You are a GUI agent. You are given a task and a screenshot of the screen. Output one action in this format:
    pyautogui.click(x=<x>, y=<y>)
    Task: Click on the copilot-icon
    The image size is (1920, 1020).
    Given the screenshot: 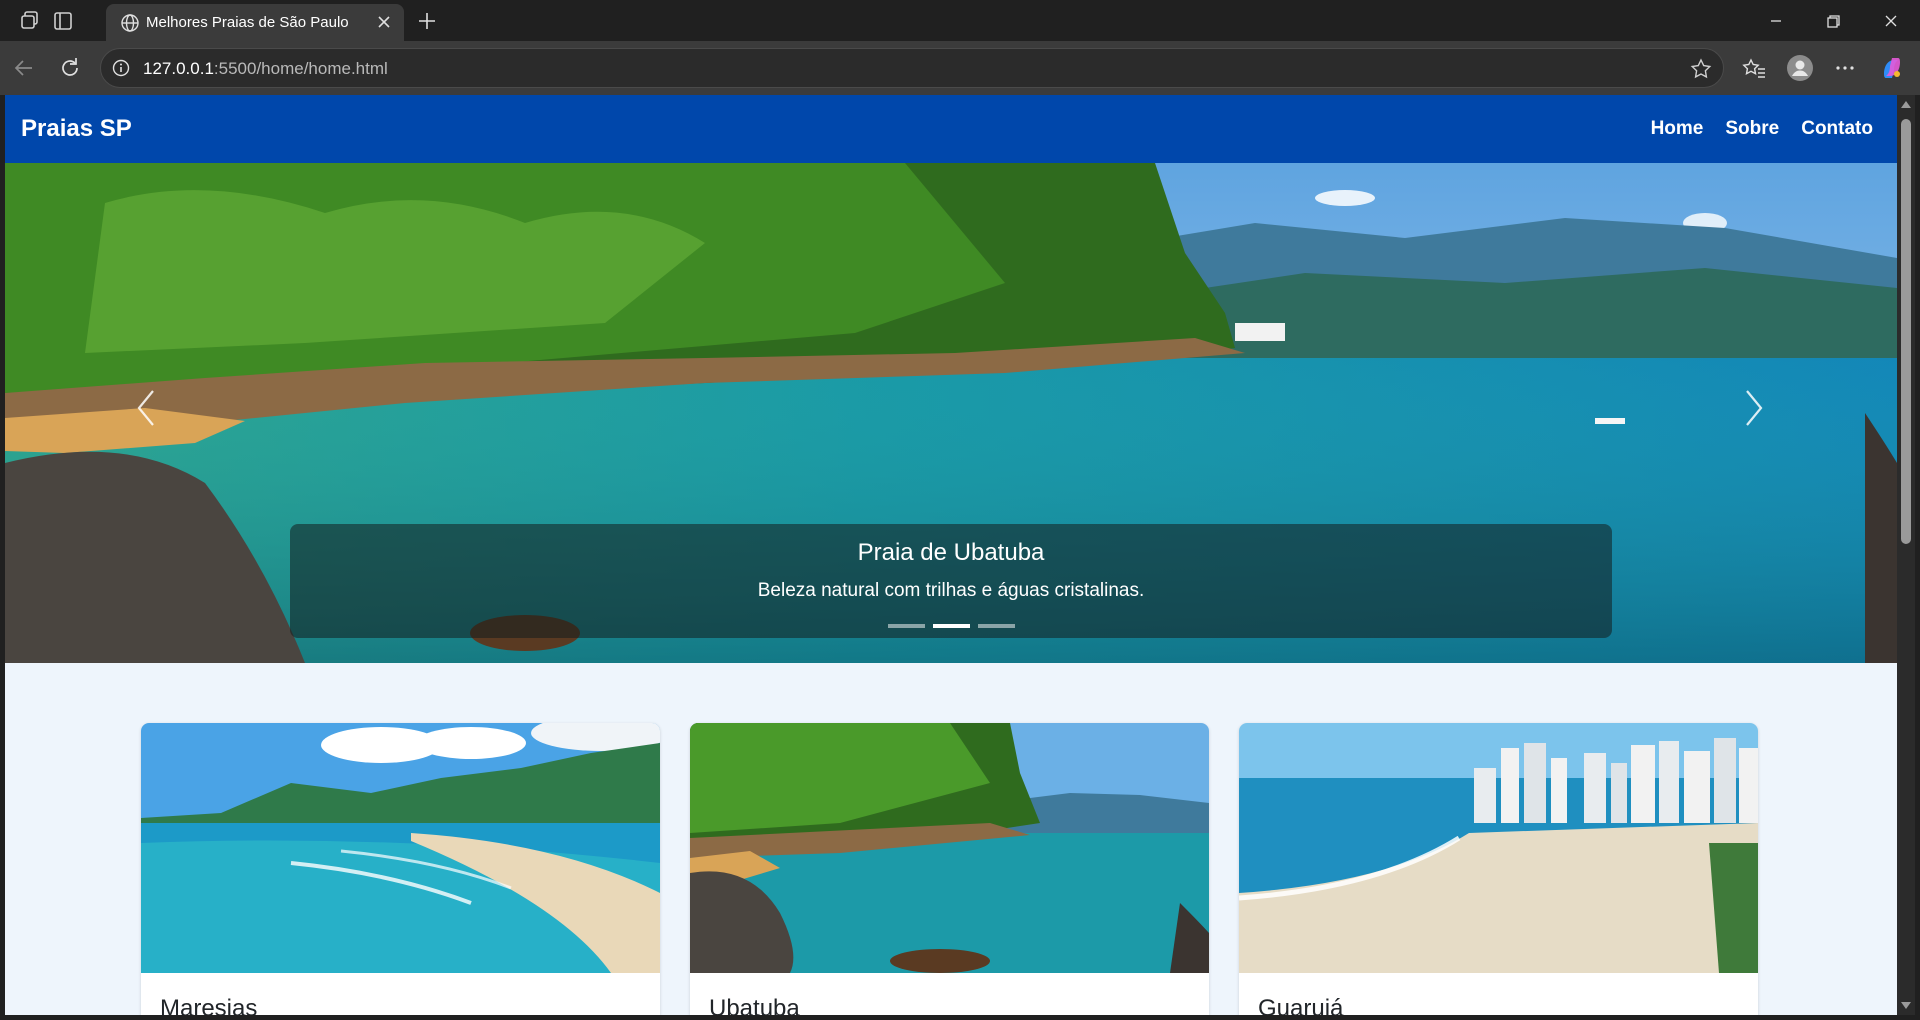 What is the action you would take?
    pyautogui.click(x=1892, y=68)
    